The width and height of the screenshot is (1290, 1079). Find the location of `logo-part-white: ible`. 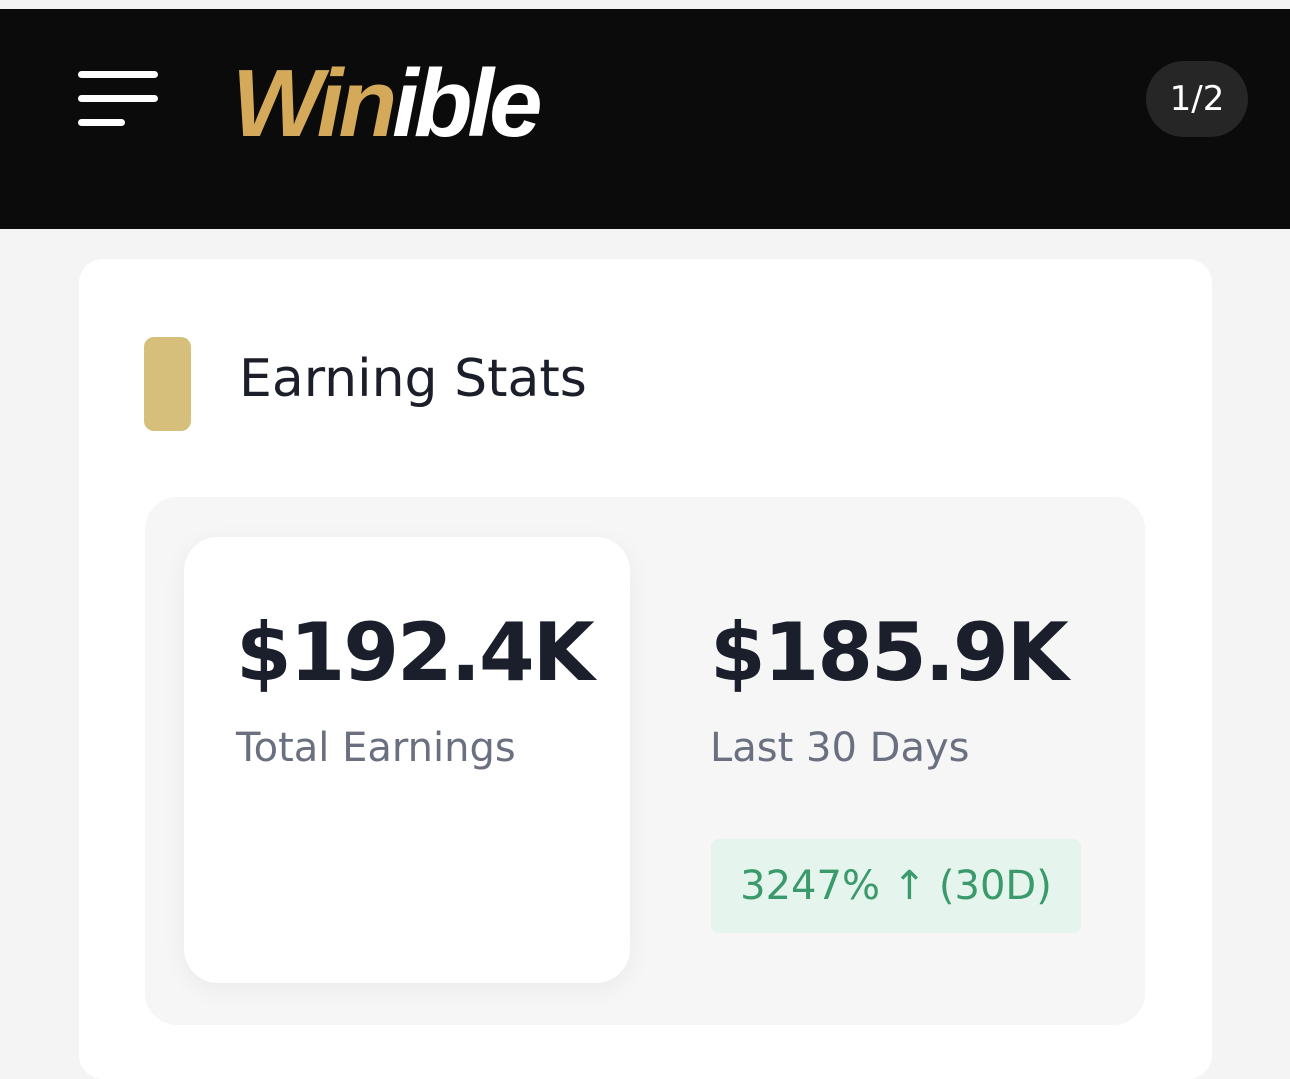

logo-part-white: ible is located at coordinates (467, 103).